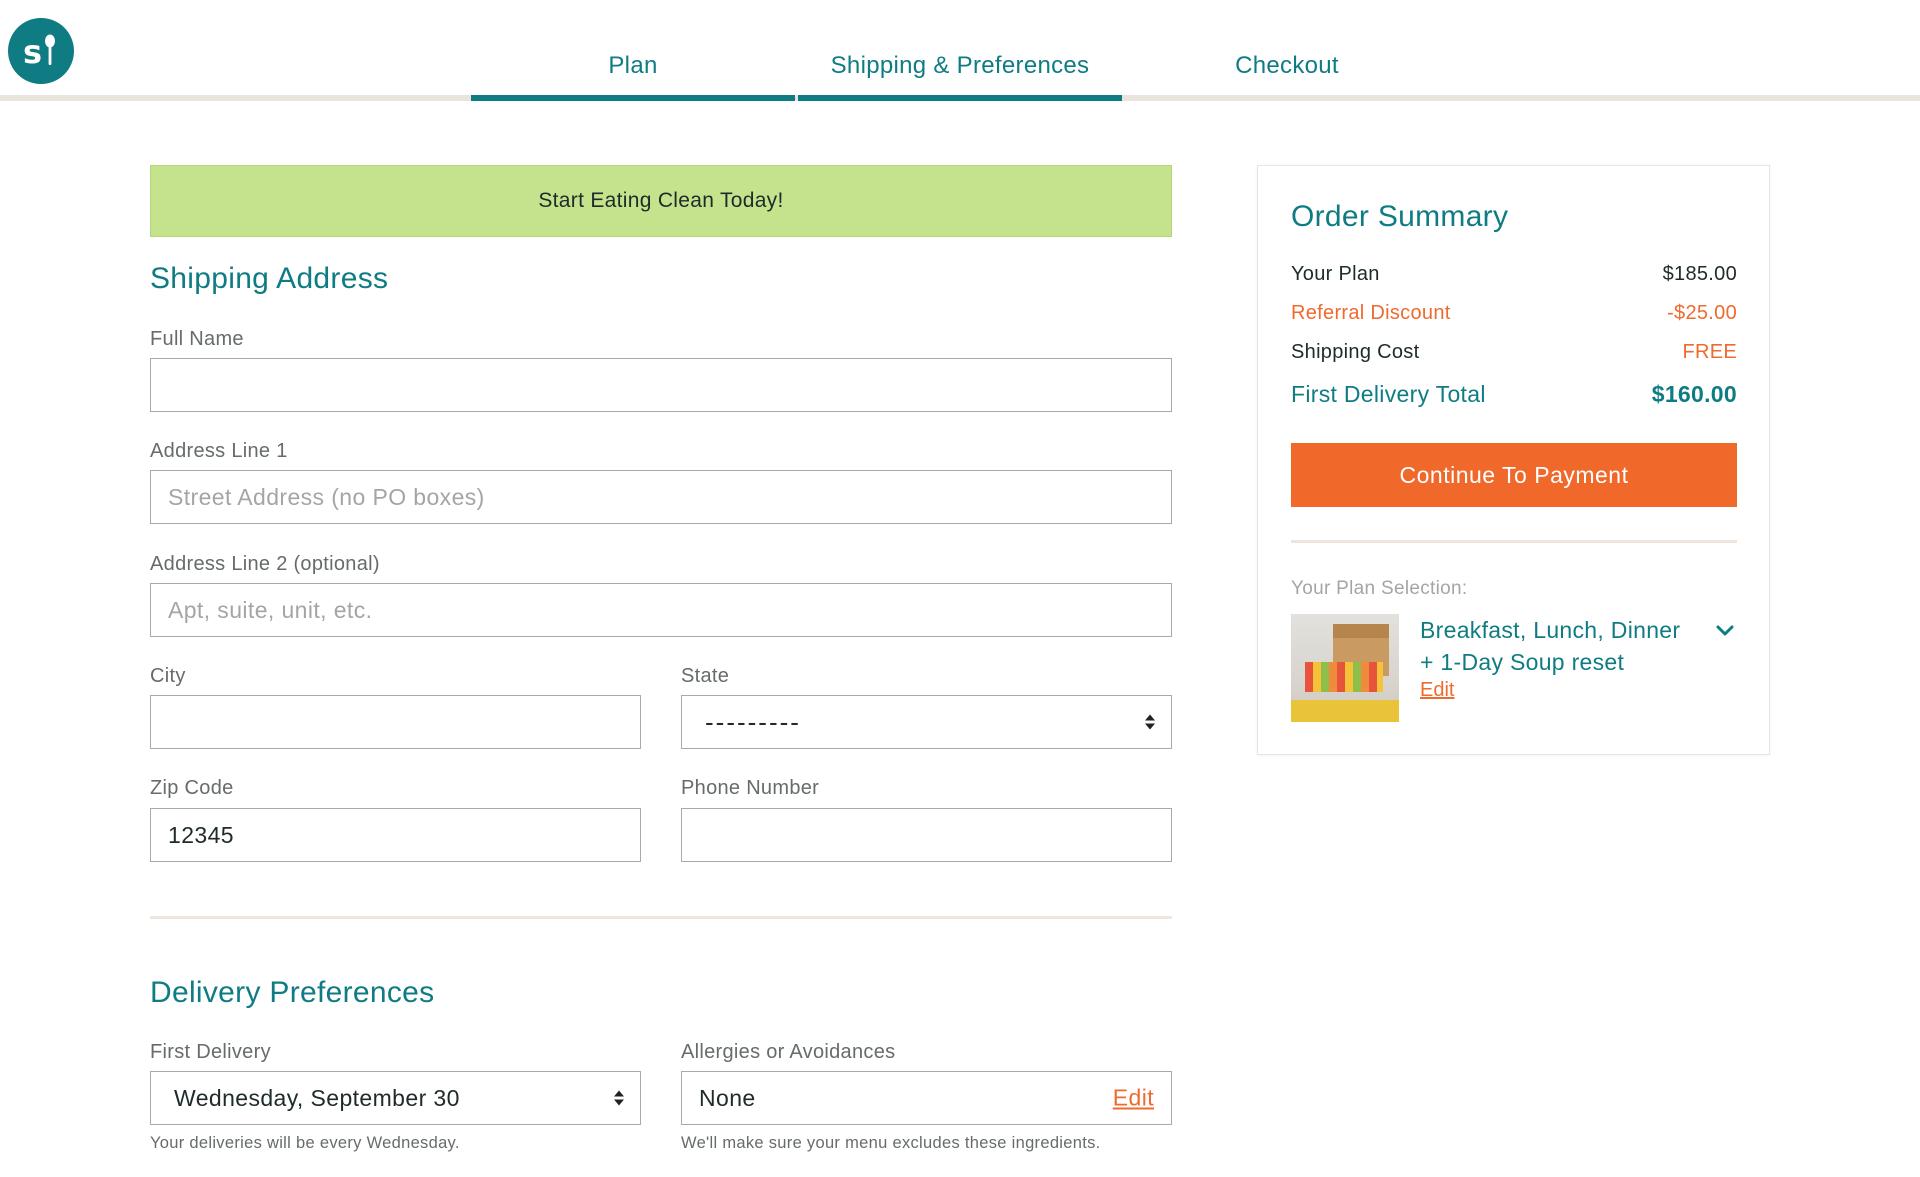  I want to click on plan-thumbnail-image, so click(1345, 668).